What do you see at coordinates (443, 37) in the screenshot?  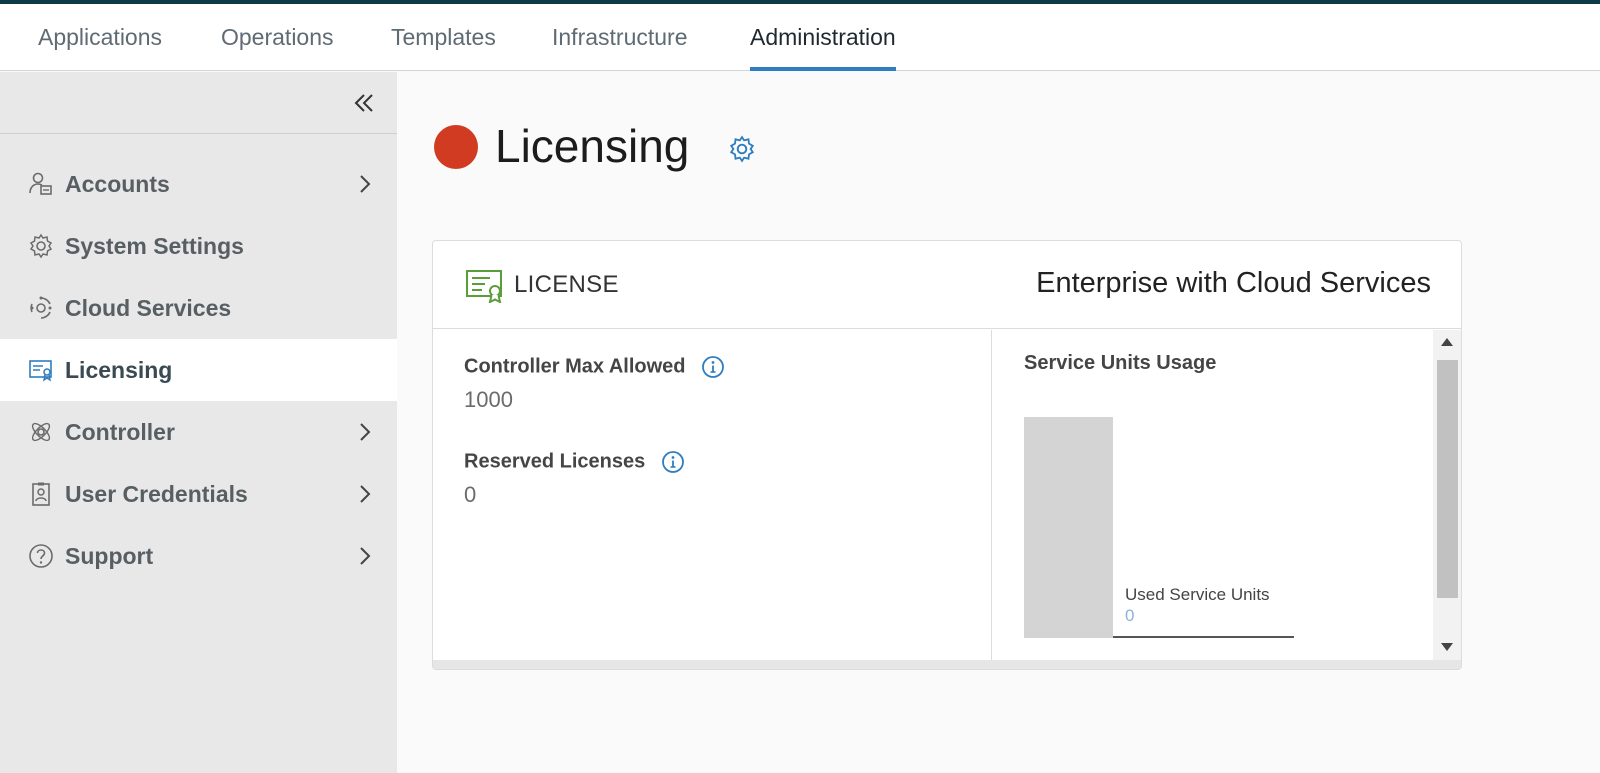 I see `tab-templates: Templates` at bounding box center [443, 37].